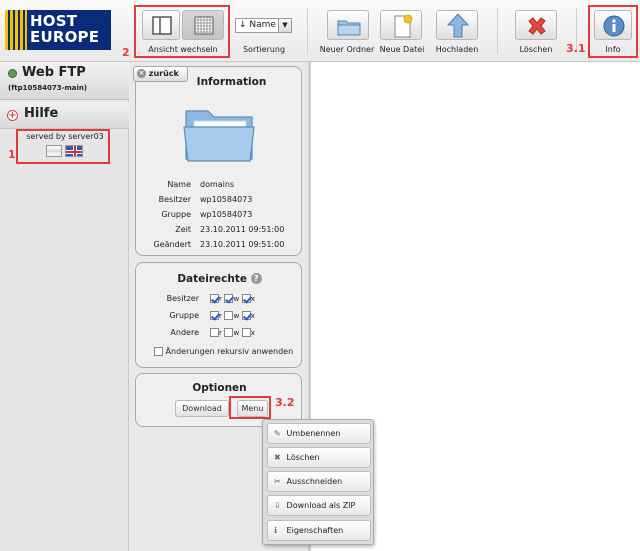 The image size is (640, 551). Describe the element at coordinates (214, 315) in the screenshot. I see `group-read-checkbox` at that location.